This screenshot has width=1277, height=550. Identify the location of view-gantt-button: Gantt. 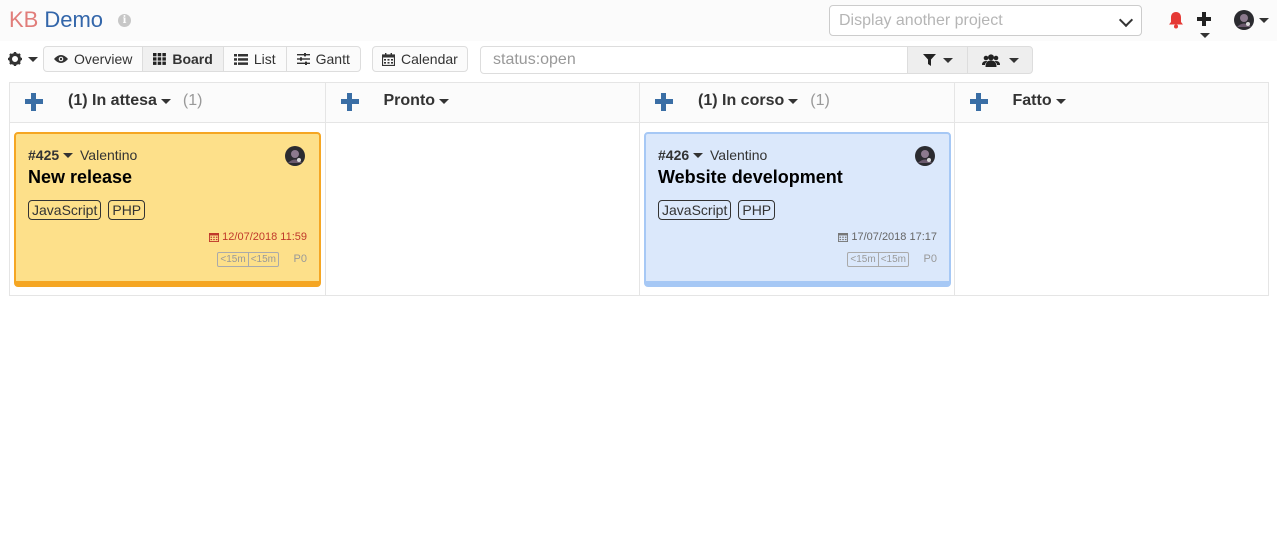
(323, 59).